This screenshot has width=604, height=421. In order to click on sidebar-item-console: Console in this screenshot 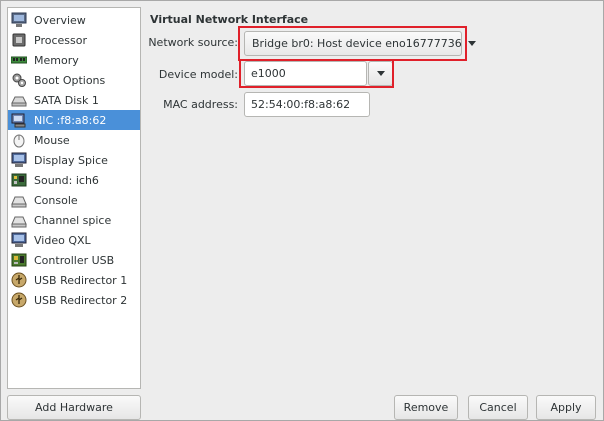, I will do `click(74, 200)`.